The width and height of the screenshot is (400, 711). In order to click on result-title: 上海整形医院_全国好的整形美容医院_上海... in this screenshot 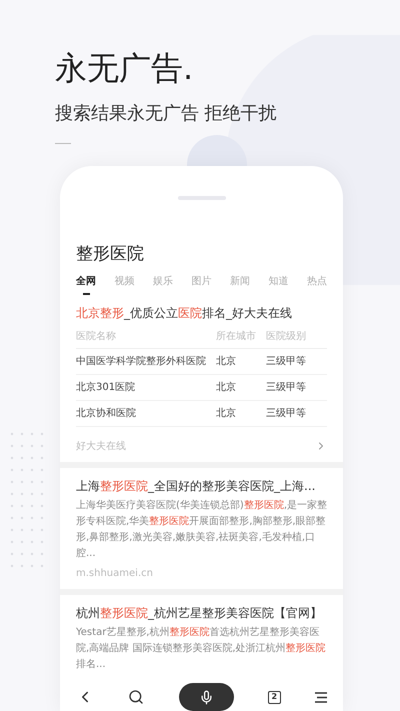, I will do `click(201, 486)`.